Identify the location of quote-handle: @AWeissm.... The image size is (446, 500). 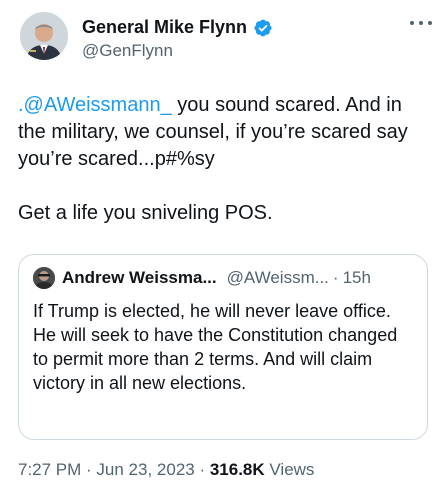
(277, 277).